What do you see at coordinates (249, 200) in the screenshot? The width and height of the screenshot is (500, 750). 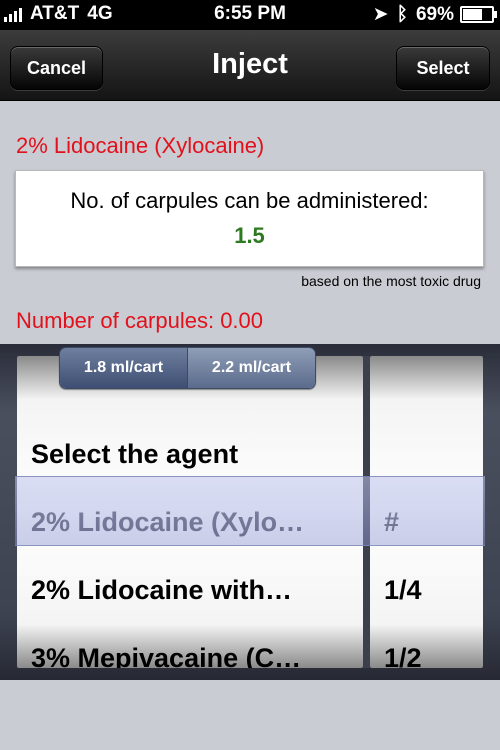 I see `result-label: No. of carpules can be administered:` at bounding box center [249, 200].